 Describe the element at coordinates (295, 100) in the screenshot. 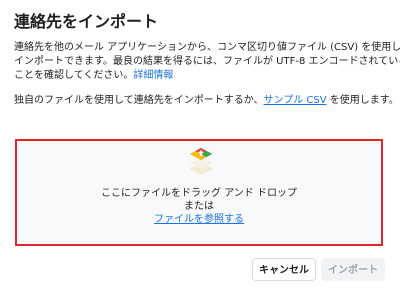

I see `sample-csv-link: サンプル CSV` at that location.